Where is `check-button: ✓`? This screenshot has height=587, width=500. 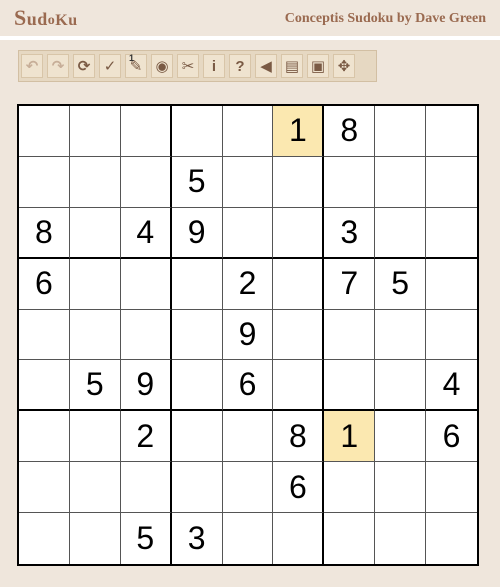
check-button: ✓ is located at coordinates (110, 66).